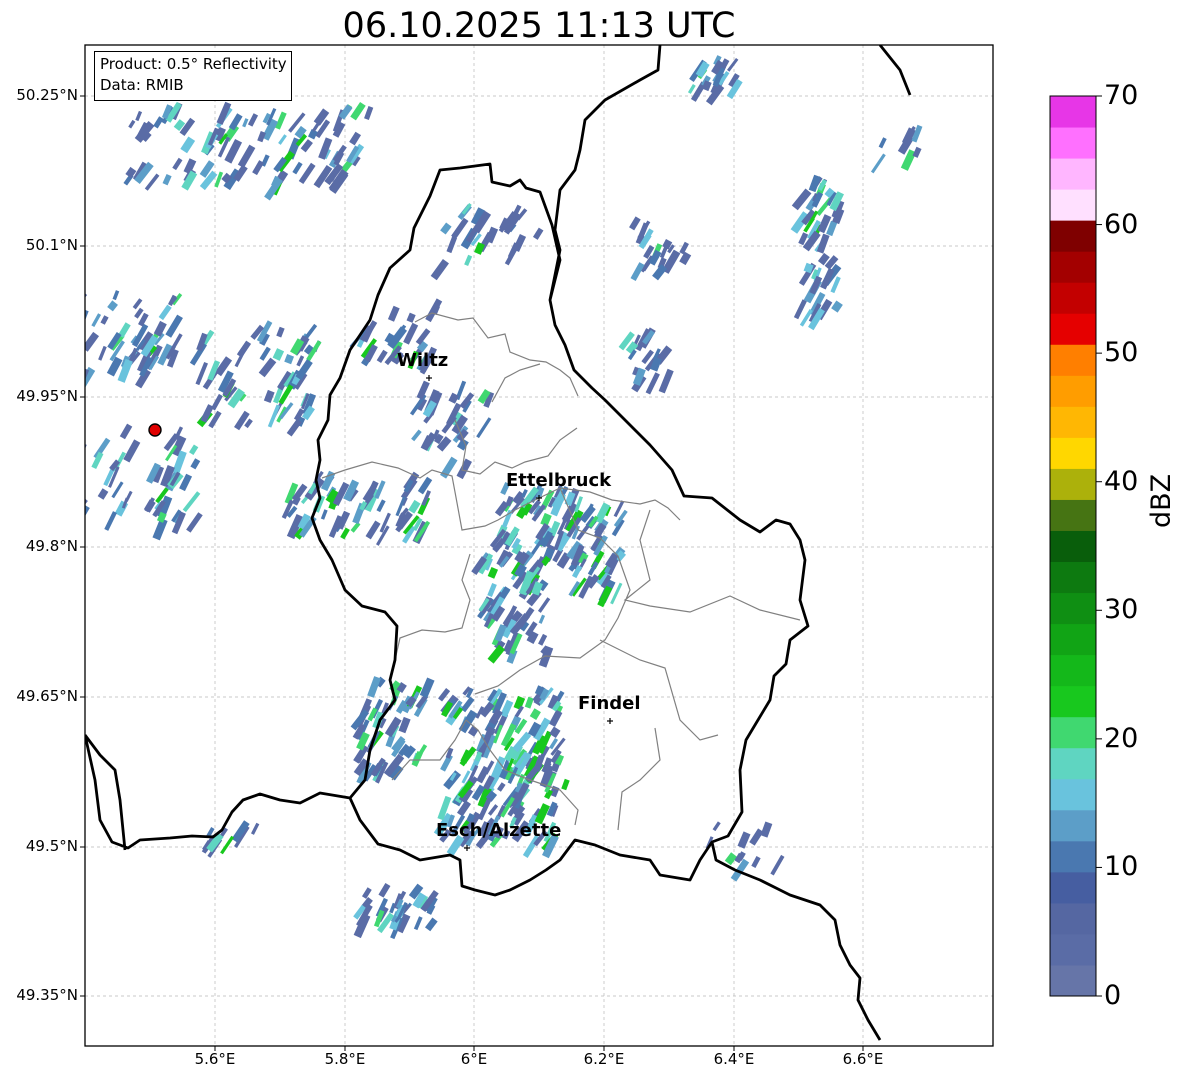  Describe the element at coordinates (1161, 500) in the screenshot. I see `colorbar-label: dBZ` at that location.